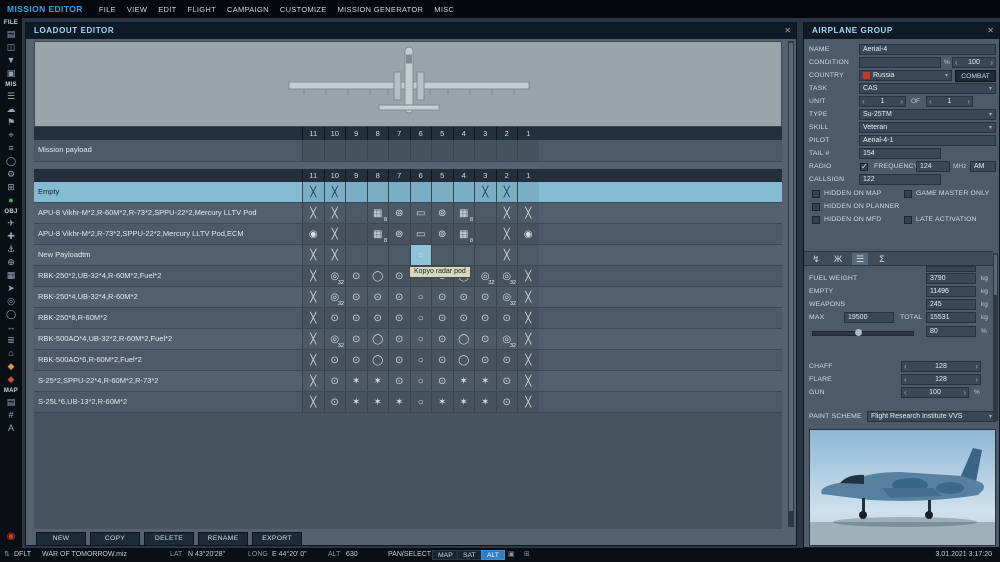  What do you see at coordinates (816, 259) in the screenshot?
I see `route-tab-icon: ↯` at bounding box center [816, 259].